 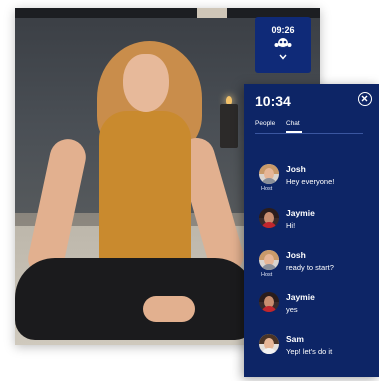 What do you see at coordinates (310, 181) in the screenshot?
I see `message-text: Hey everyone!` at bounding box center [310, 181].